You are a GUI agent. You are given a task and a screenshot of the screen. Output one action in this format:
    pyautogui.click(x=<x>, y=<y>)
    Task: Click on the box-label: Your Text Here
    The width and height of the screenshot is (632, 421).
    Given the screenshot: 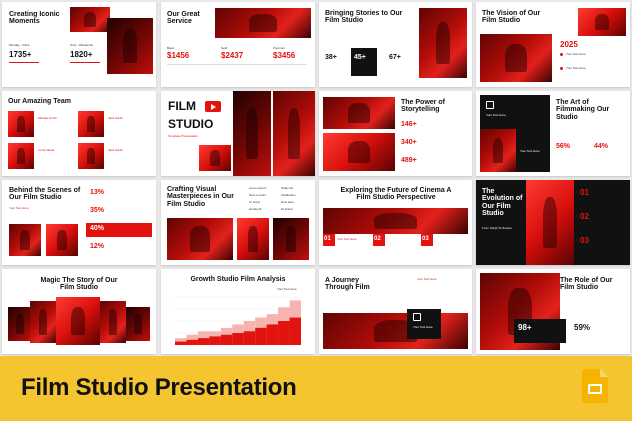 What is the action you would take?
    pyautogui.click(x=423, y=327)
    